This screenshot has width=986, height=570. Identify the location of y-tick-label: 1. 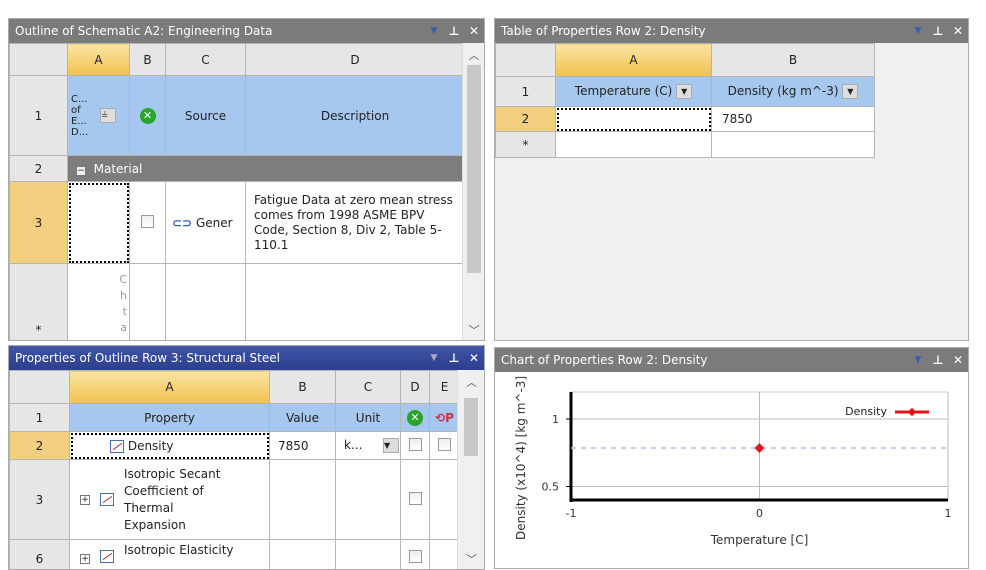
(555, 419).